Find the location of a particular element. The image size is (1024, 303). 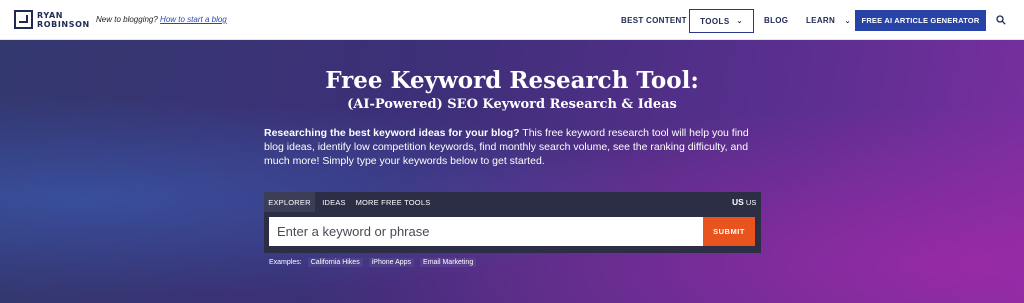

country-selector: US US is located at coordinates (744, 202).